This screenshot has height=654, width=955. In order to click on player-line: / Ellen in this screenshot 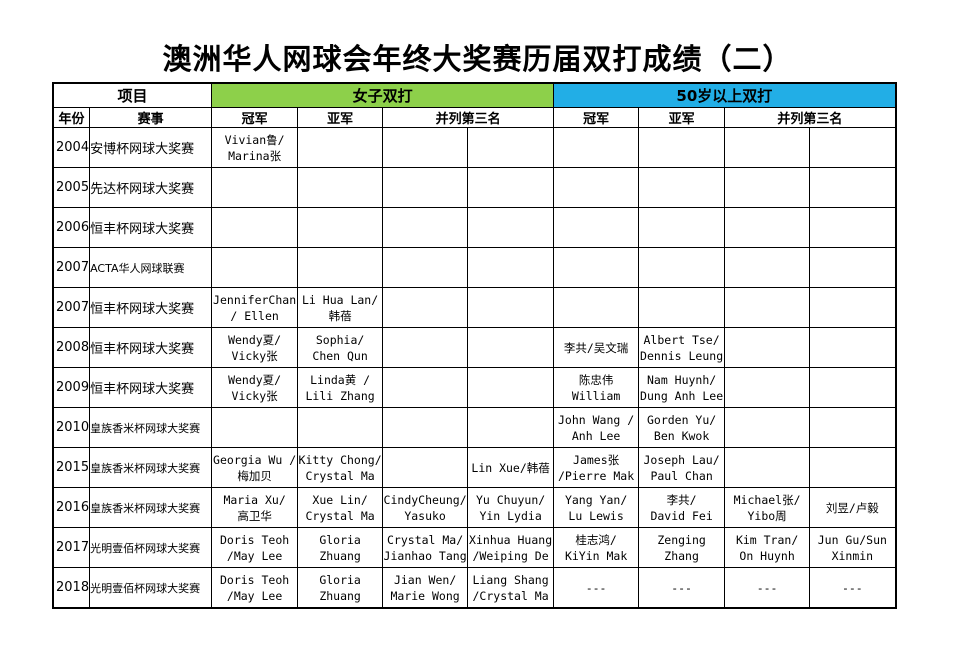, I will do `click(254, 316)`.